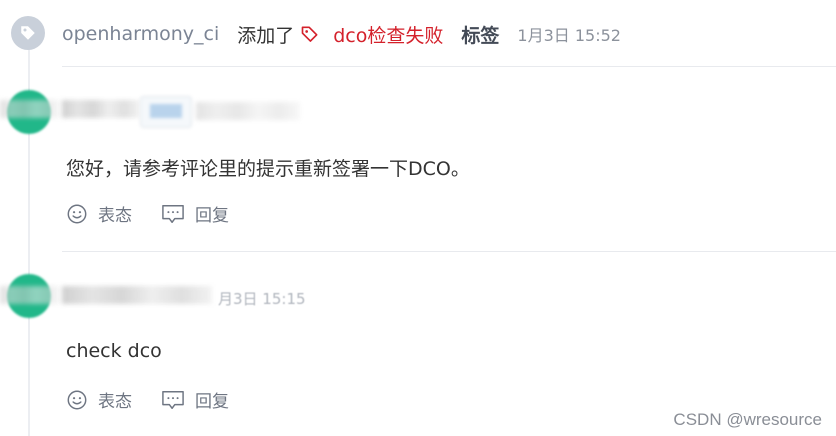  What do you see at coordinates (28, 33) in the screenshot?
I see `event-tag-icon` at bounding box center [28, 33].